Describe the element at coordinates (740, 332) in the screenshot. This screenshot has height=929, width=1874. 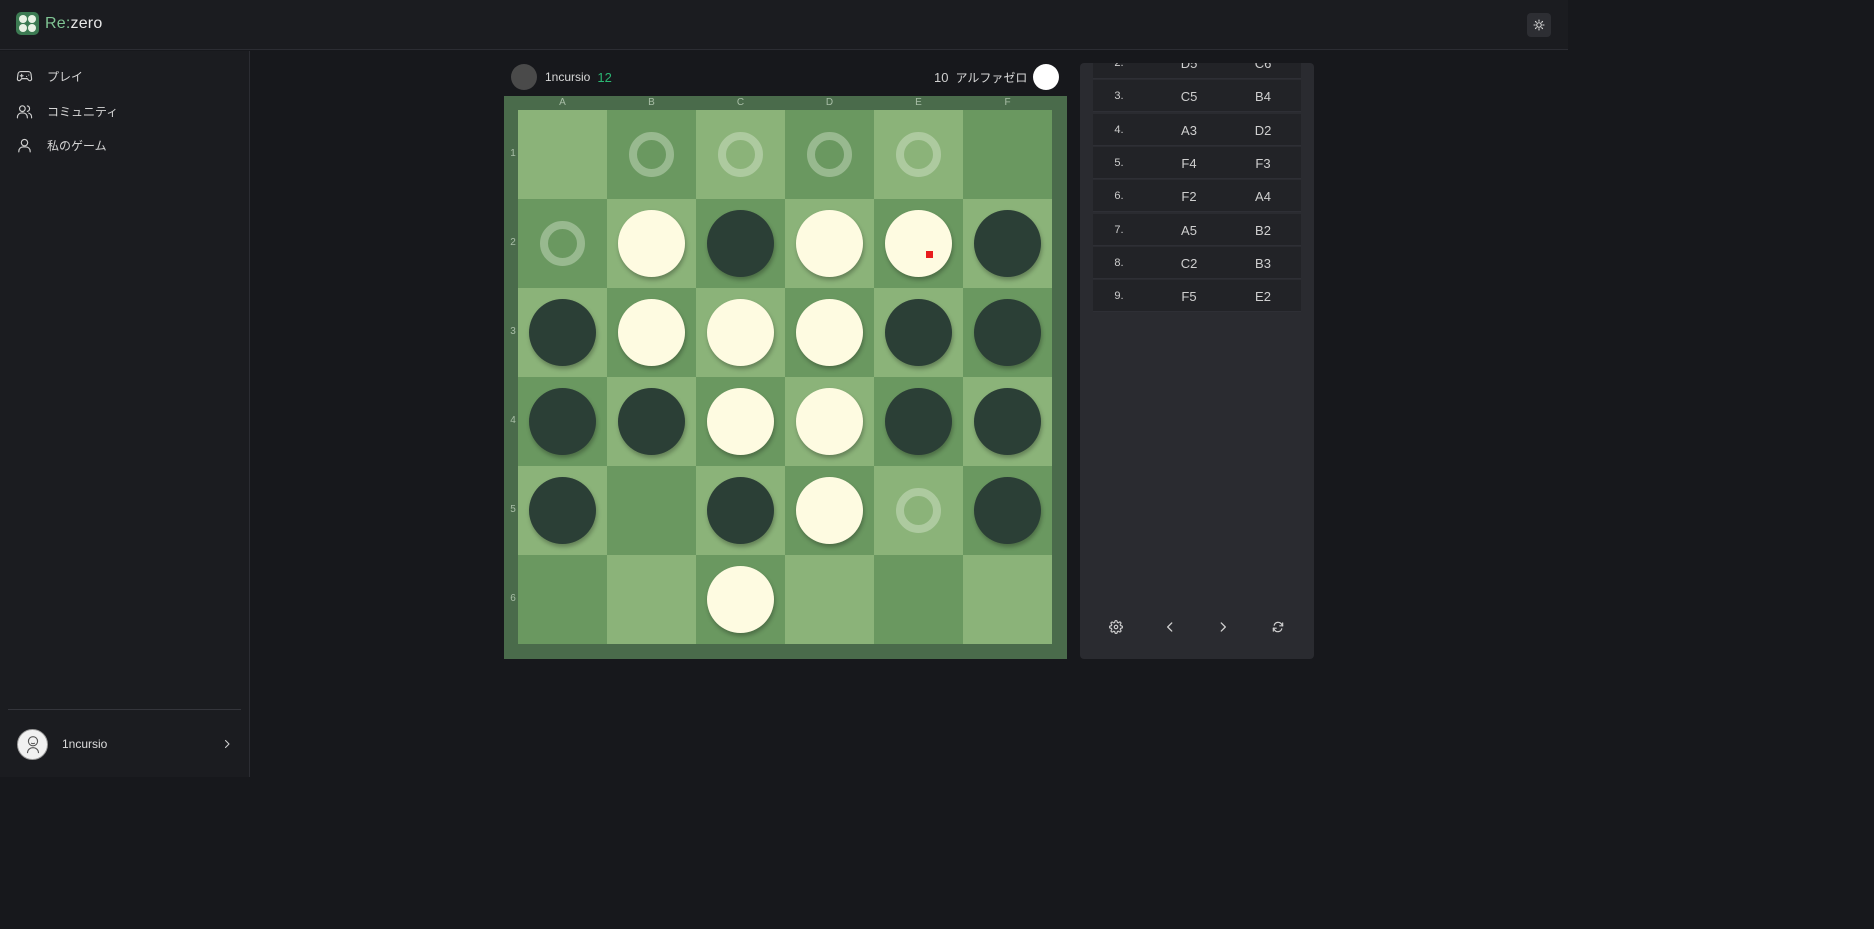
I see `board-cell-c3` at that location.